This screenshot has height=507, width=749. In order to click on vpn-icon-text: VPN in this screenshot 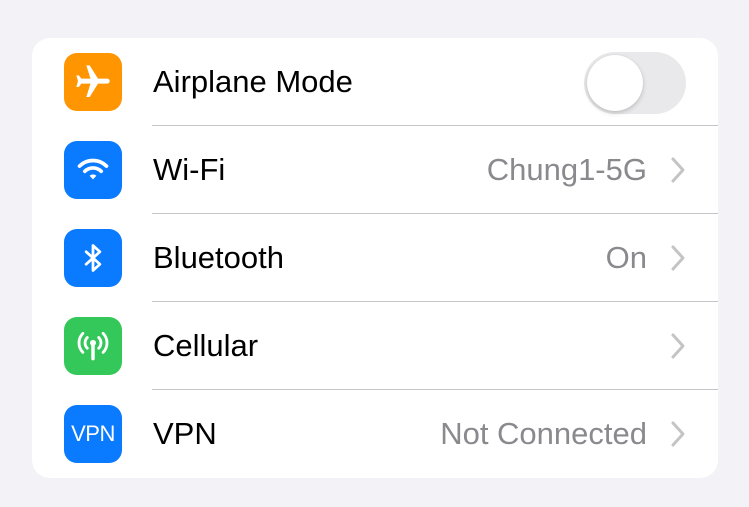, I will do `click(93, 433)`.